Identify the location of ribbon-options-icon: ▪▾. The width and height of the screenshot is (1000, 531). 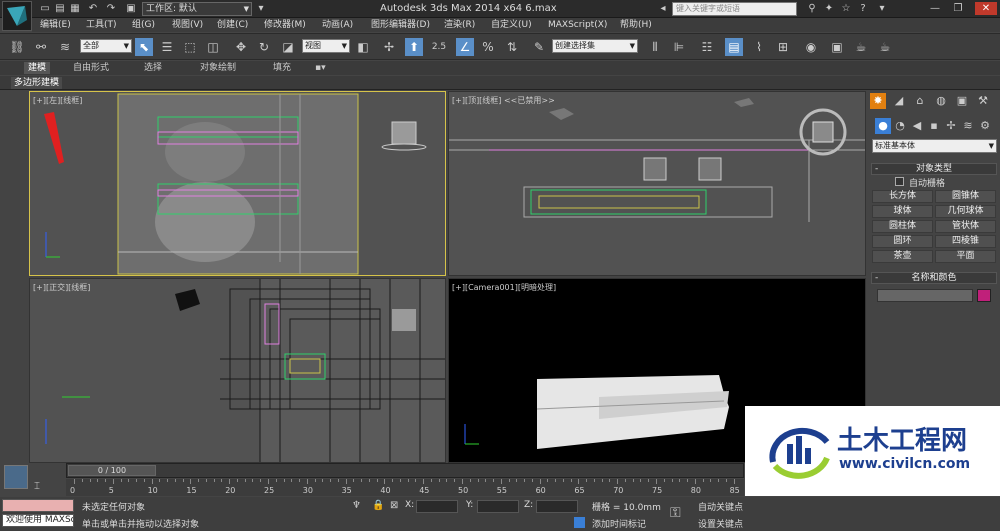
(320, 68).